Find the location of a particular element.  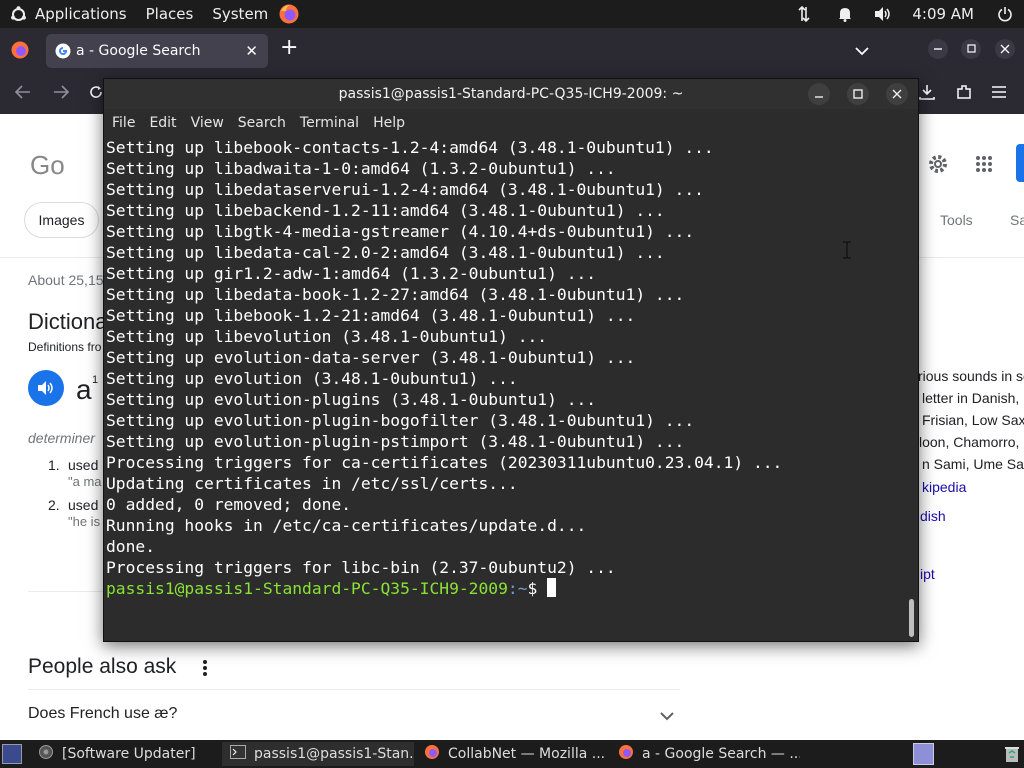

part-of-speech: determiner is located at coordinates (61, 438).